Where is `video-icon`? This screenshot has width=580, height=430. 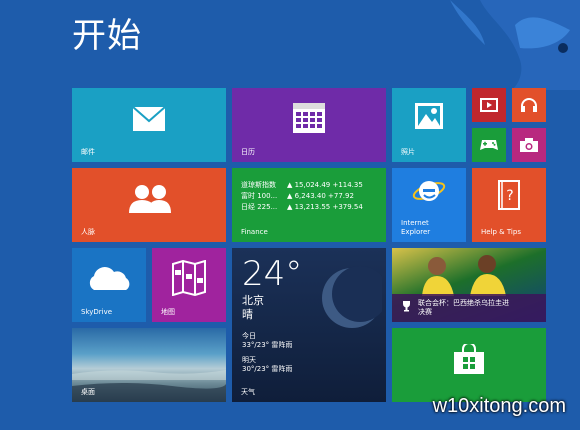 video-icon is located at coordinates (489, 105).